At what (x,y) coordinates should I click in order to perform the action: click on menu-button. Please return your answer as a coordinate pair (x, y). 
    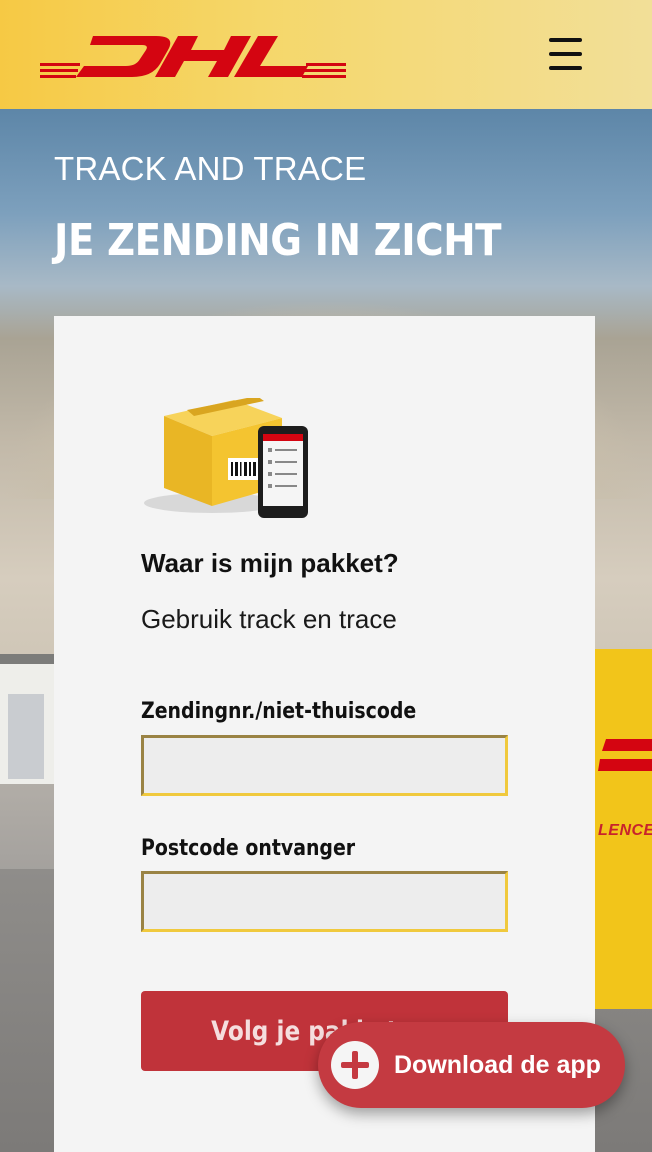
    Looking at the image, I should click on (566, 54).